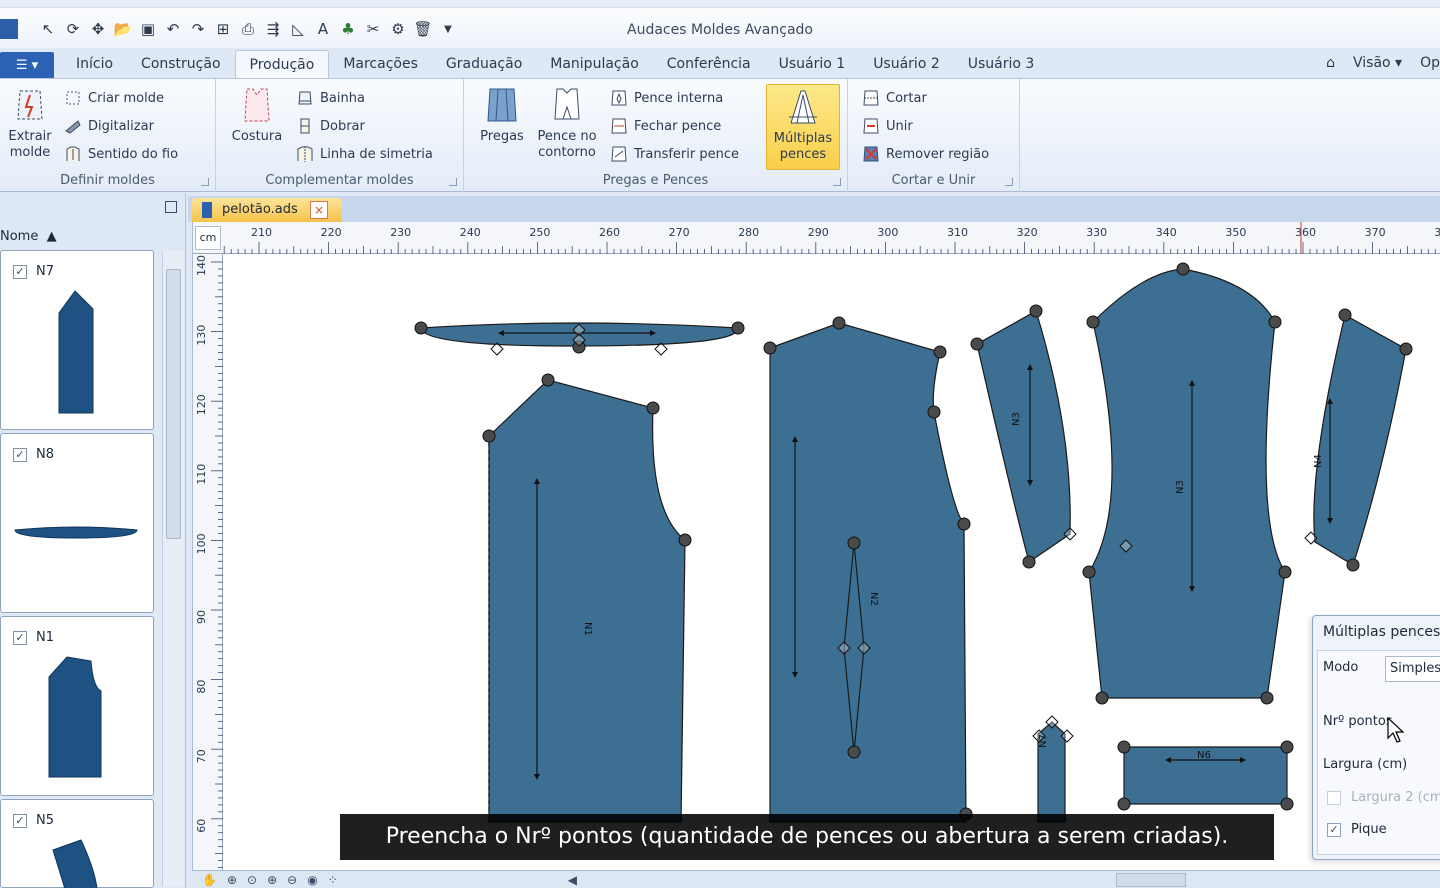  Describe the element at coordinates (674, 154) in the screenshot. I see `transferir-pence-button: Transferir pence` at that location.